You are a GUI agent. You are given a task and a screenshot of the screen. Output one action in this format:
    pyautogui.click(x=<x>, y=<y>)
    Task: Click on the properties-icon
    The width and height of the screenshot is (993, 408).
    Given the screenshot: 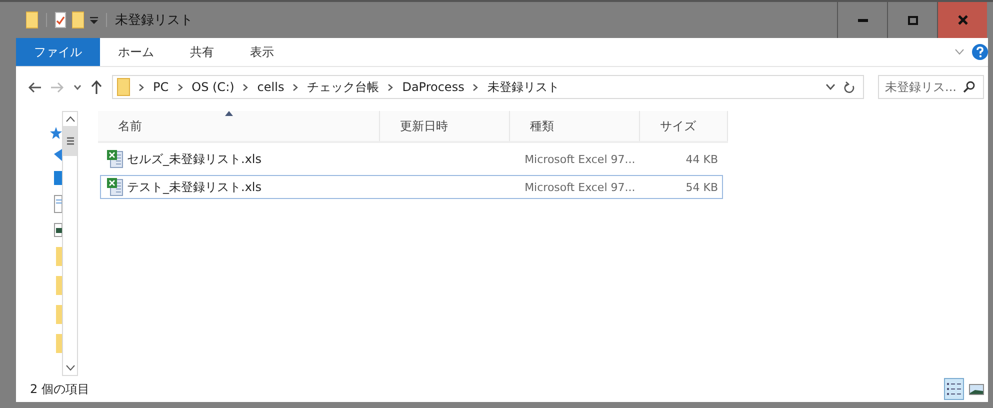 What is the action you would take?
    pyautogui.click(x=60, y=20)
    